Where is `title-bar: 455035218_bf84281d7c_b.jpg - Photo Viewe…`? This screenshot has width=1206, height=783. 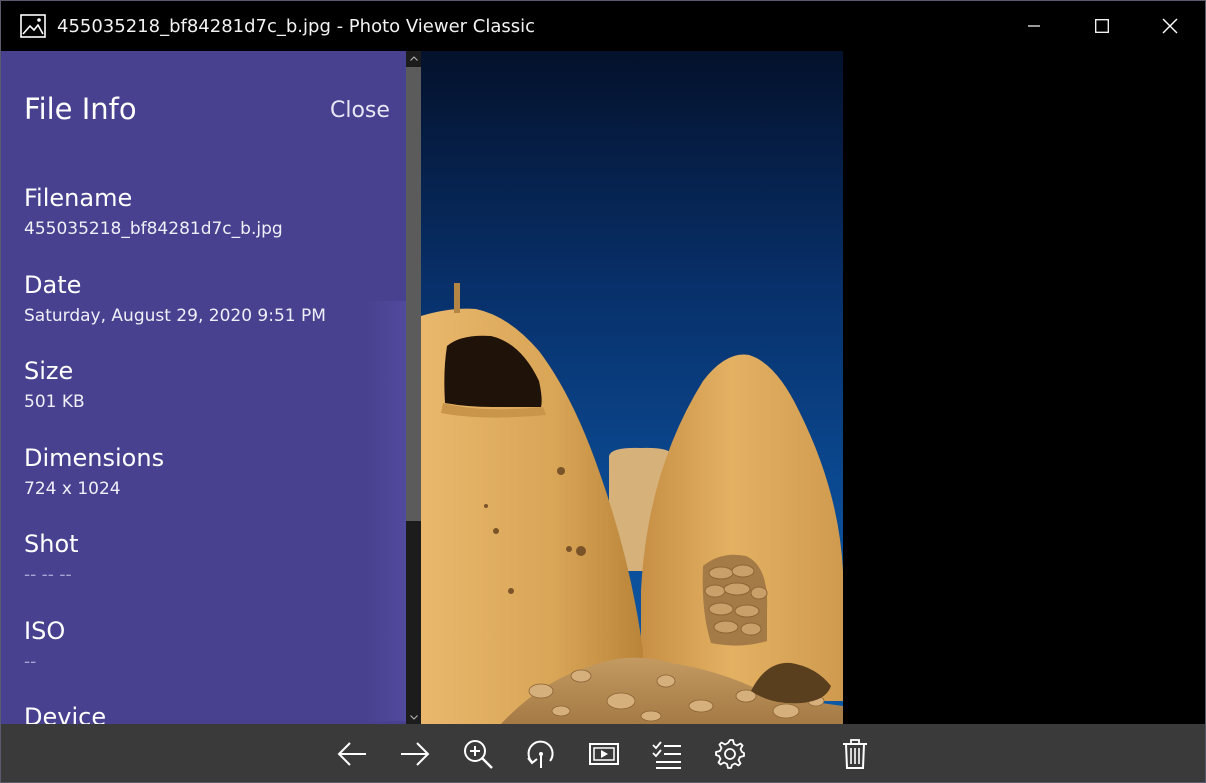
title-bar: 455035218_bf84281d7c_b.jpg - Photo Viewe… is located at coordinates (603, 26).